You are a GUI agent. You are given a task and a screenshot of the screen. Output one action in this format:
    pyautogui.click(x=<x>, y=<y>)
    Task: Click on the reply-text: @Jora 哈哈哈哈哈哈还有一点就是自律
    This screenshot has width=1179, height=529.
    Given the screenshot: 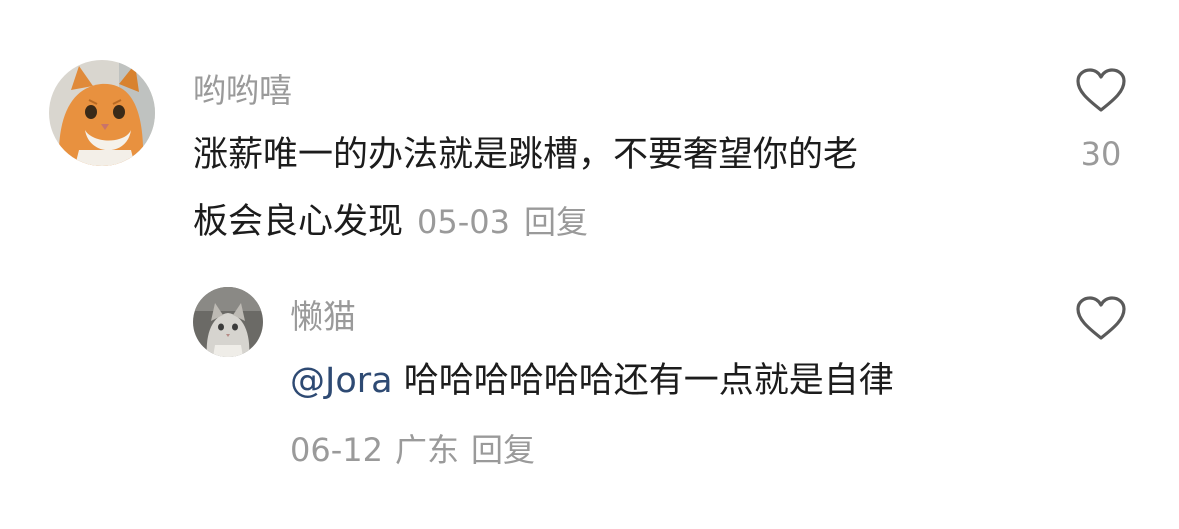 What is the action you would take?
    pyautogui.click(x=592, y=381)
    